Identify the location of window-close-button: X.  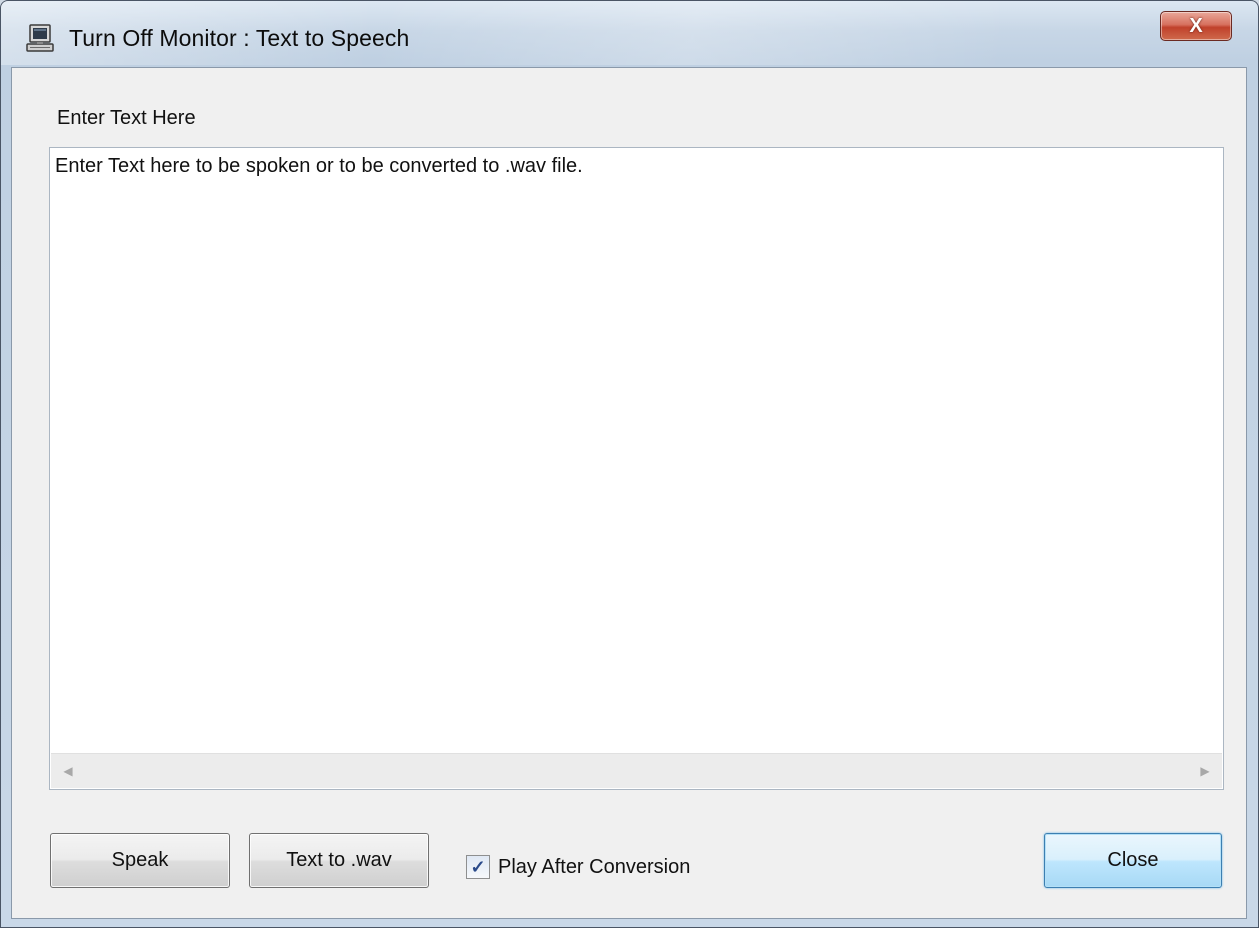
(1196, 26).